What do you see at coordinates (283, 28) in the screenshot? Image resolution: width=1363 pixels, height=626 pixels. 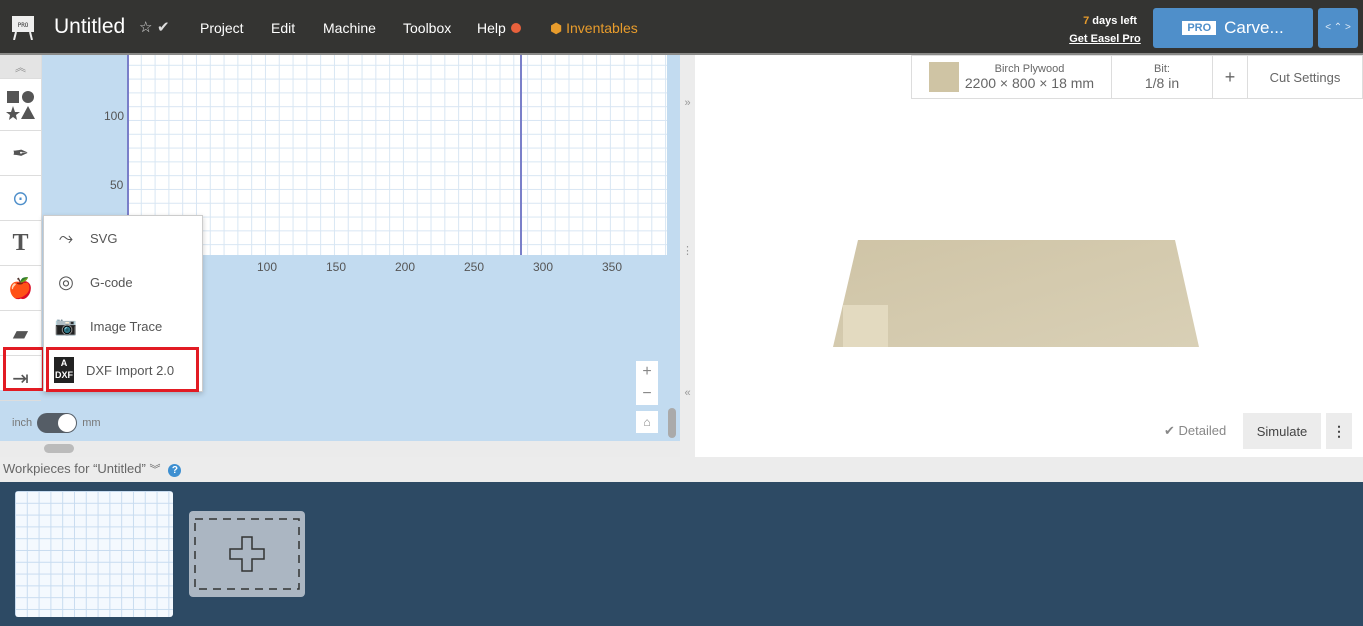 I see `menu-edit: Edit` at bounding box center [283, 28].